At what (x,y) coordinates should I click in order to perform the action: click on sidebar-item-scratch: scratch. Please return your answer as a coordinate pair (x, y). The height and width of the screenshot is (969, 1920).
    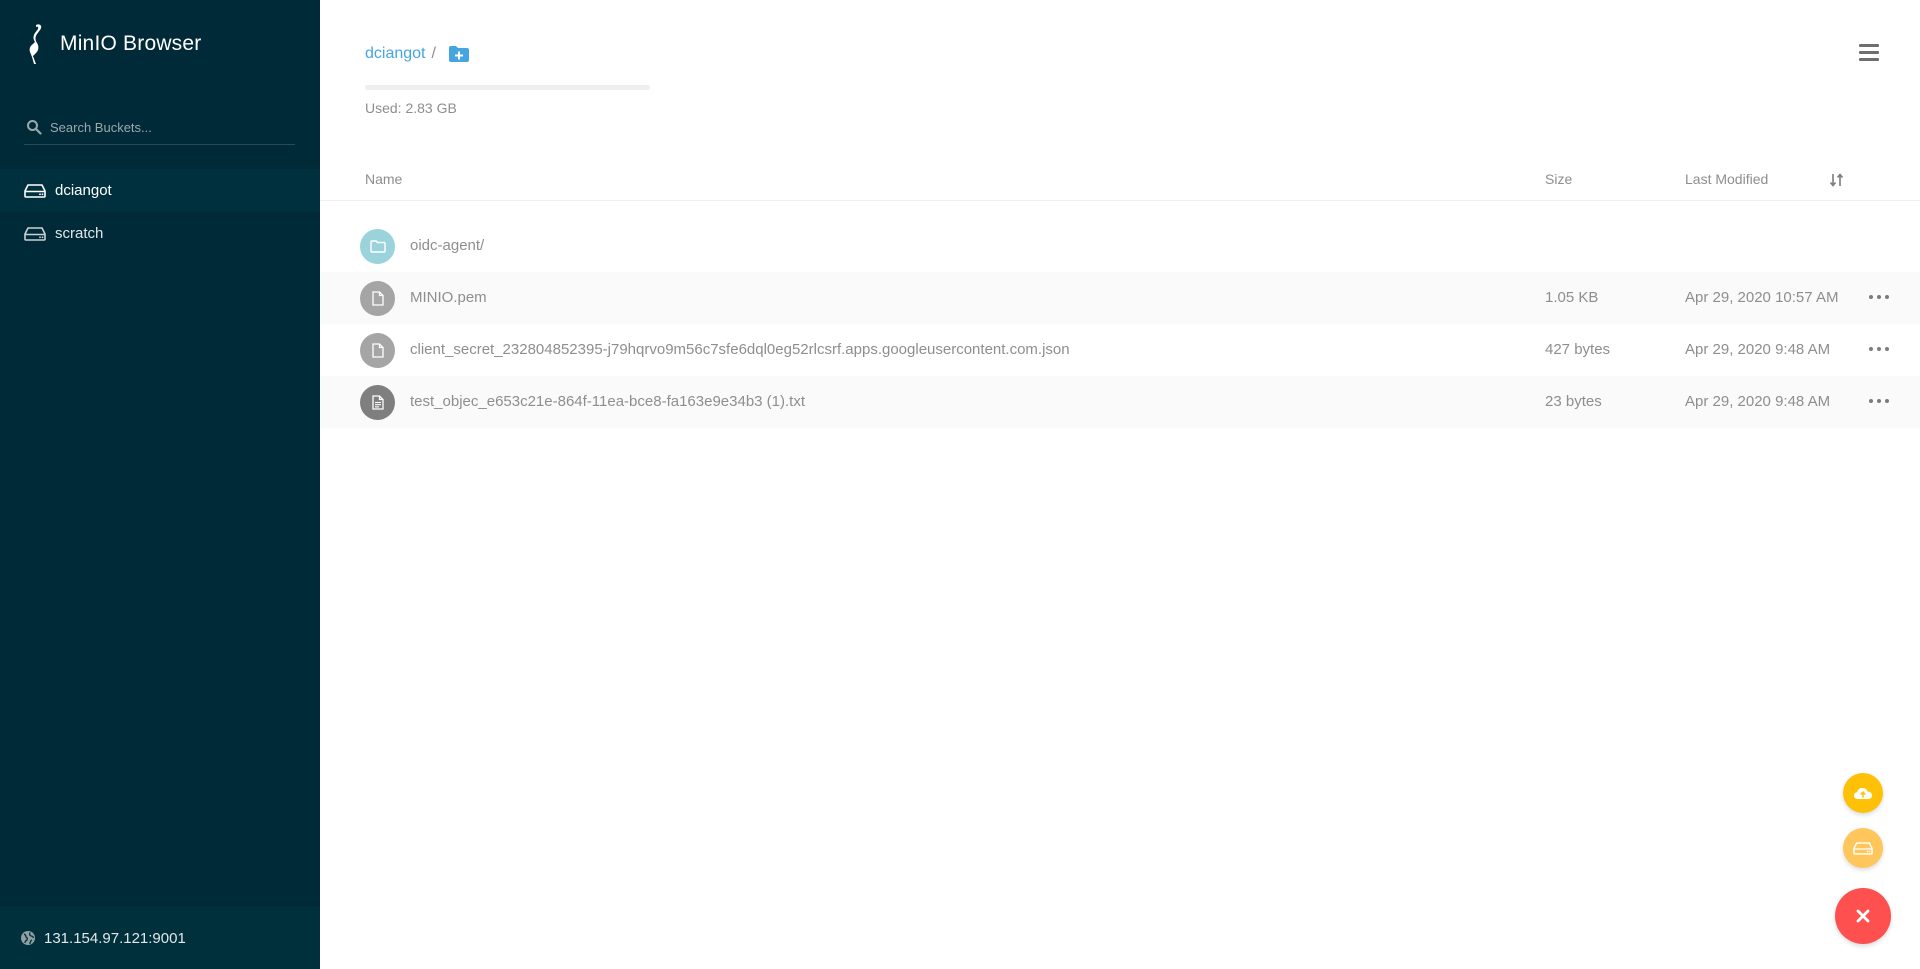
    Looking at the image, I should click on (160, 233).